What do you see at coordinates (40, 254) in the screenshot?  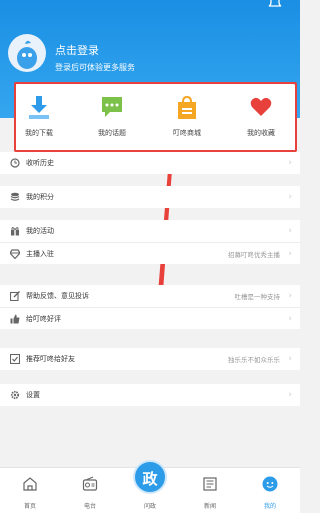 I see `menu-item-label: 主播入驻` at bounding box center [40, 254].